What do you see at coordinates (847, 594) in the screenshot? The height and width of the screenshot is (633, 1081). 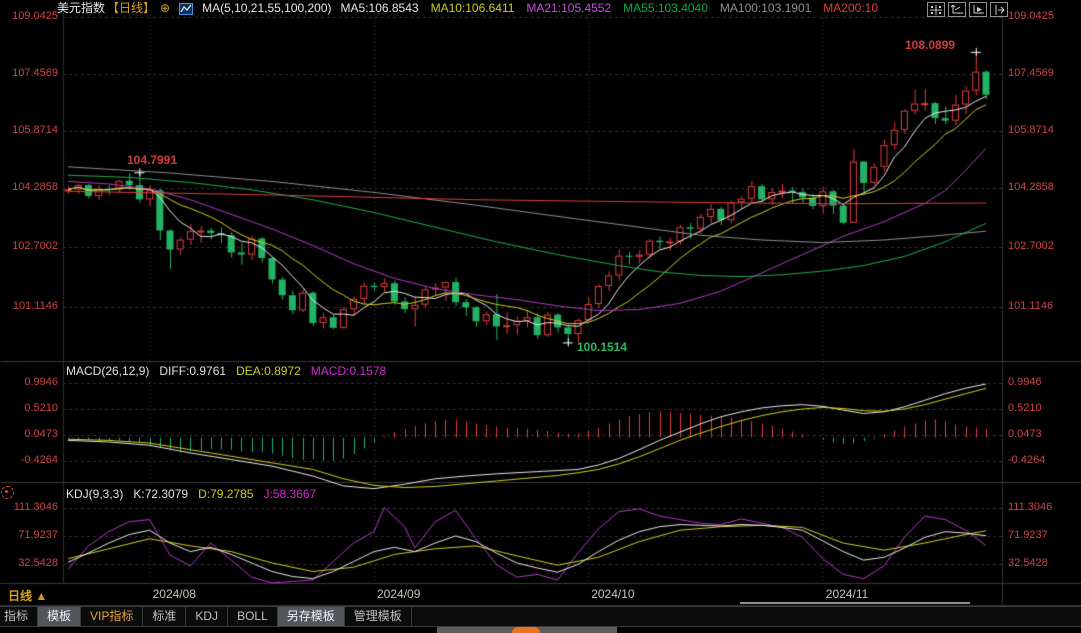 I see `x-axis-label: 2024/11` at bounding box center [847, 594].